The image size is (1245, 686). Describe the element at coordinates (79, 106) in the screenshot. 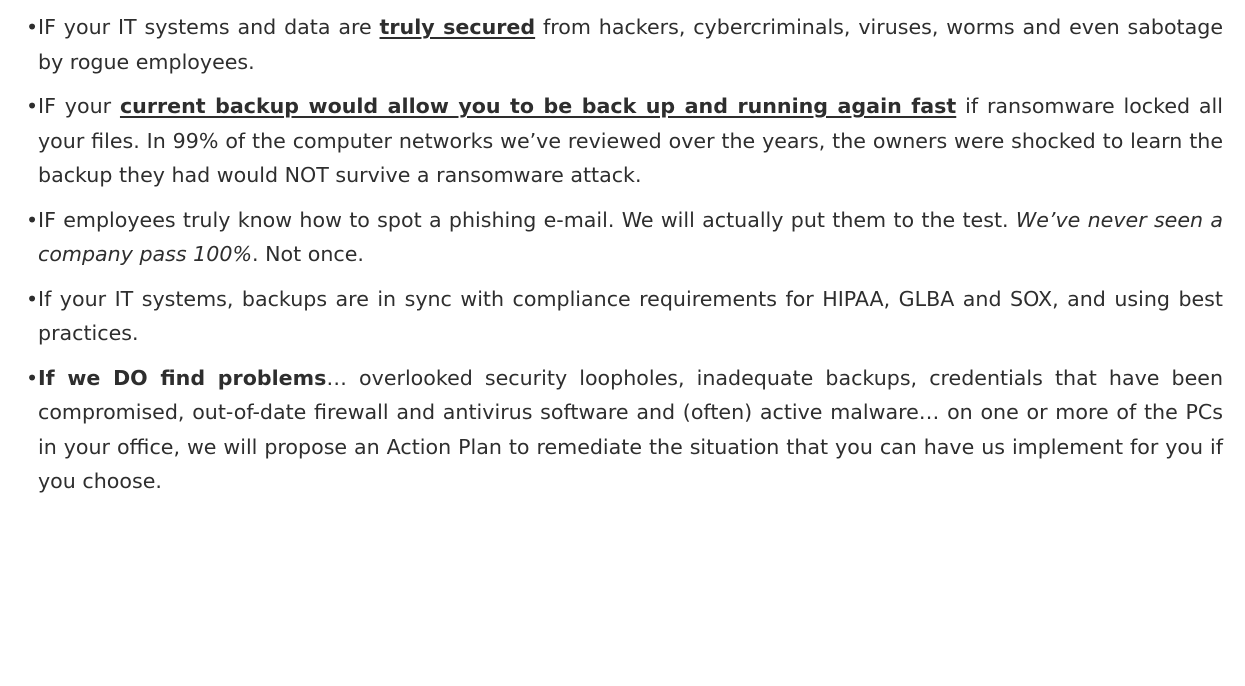

I see `item-text: IF your` at that location.